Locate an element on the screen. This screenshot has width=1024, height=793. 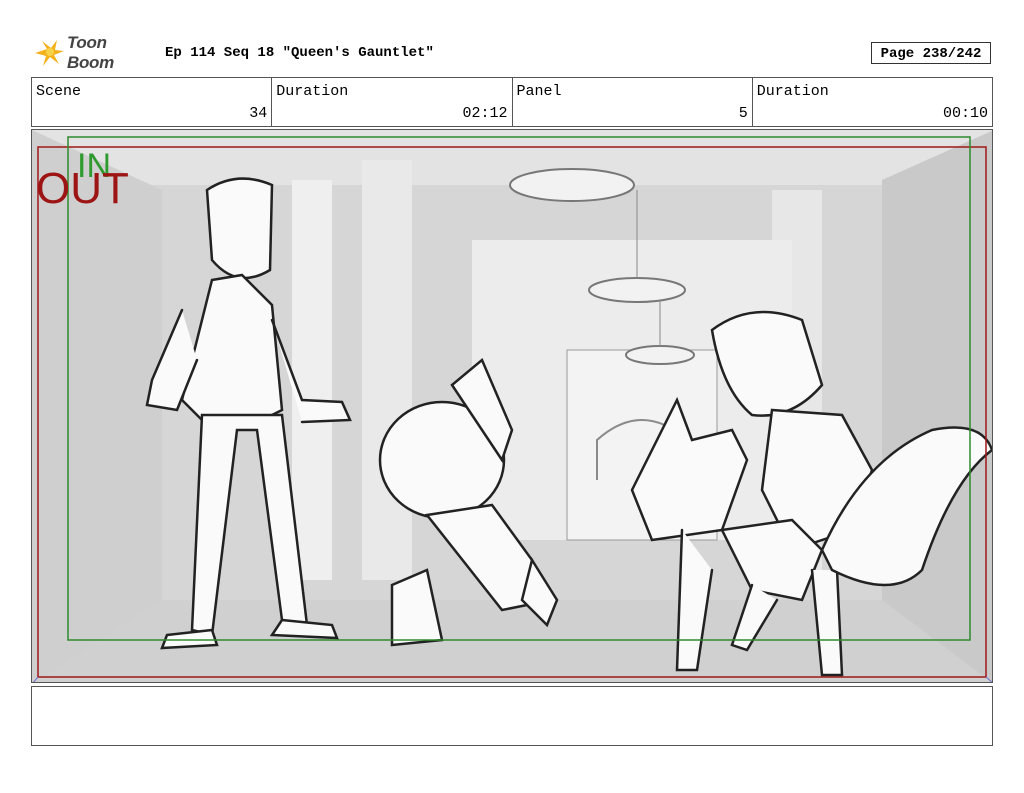
toon-boom-logo: Toon Boom is located at coordinates (95, 52).